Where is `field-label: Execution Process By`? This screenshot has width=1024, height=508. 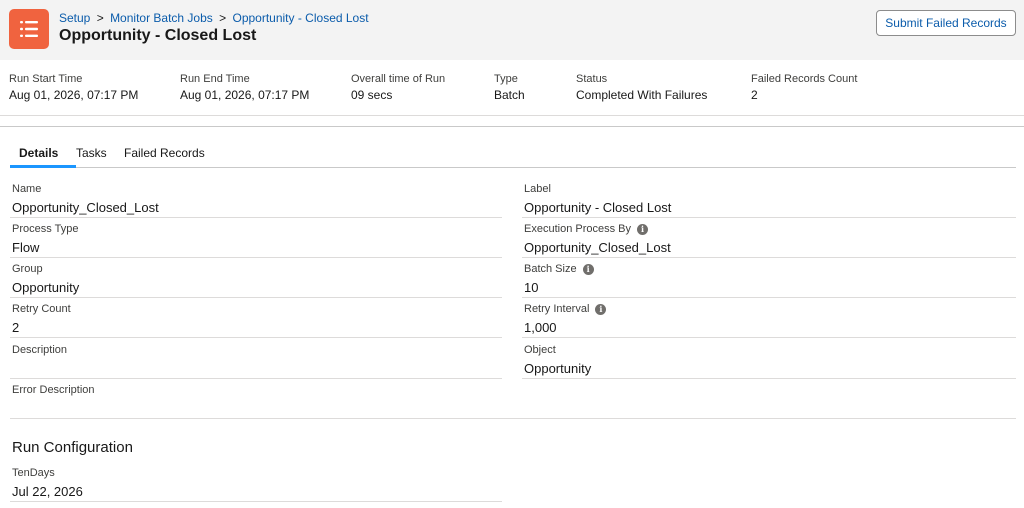
field-label: Execution Process By is located at coordinates (577, 229).